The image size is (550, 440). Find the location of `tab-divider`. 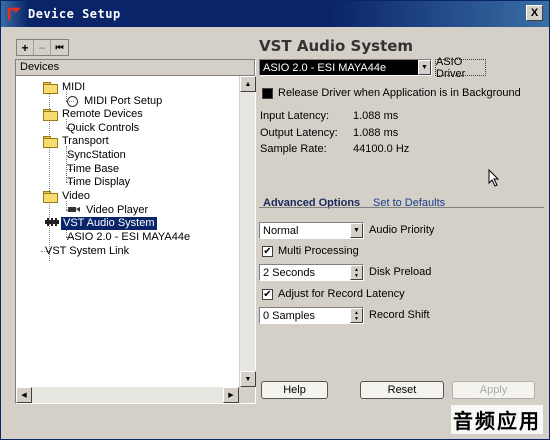

tab-divider is located at coordinates (401, 207).